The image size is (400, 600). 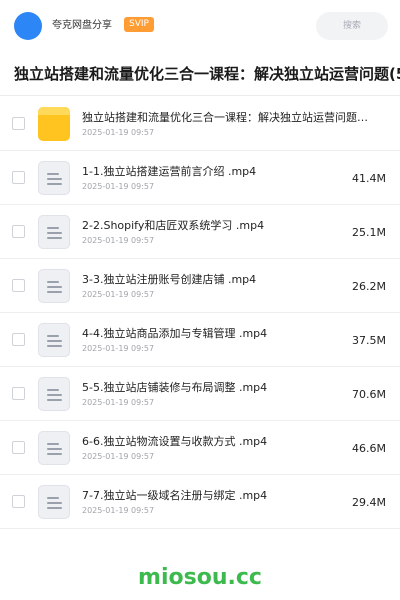 What do you see at coordinates (369, 502) in the screenshot?
I see `file-size: 29.4M` at bounding box center [369, 502].